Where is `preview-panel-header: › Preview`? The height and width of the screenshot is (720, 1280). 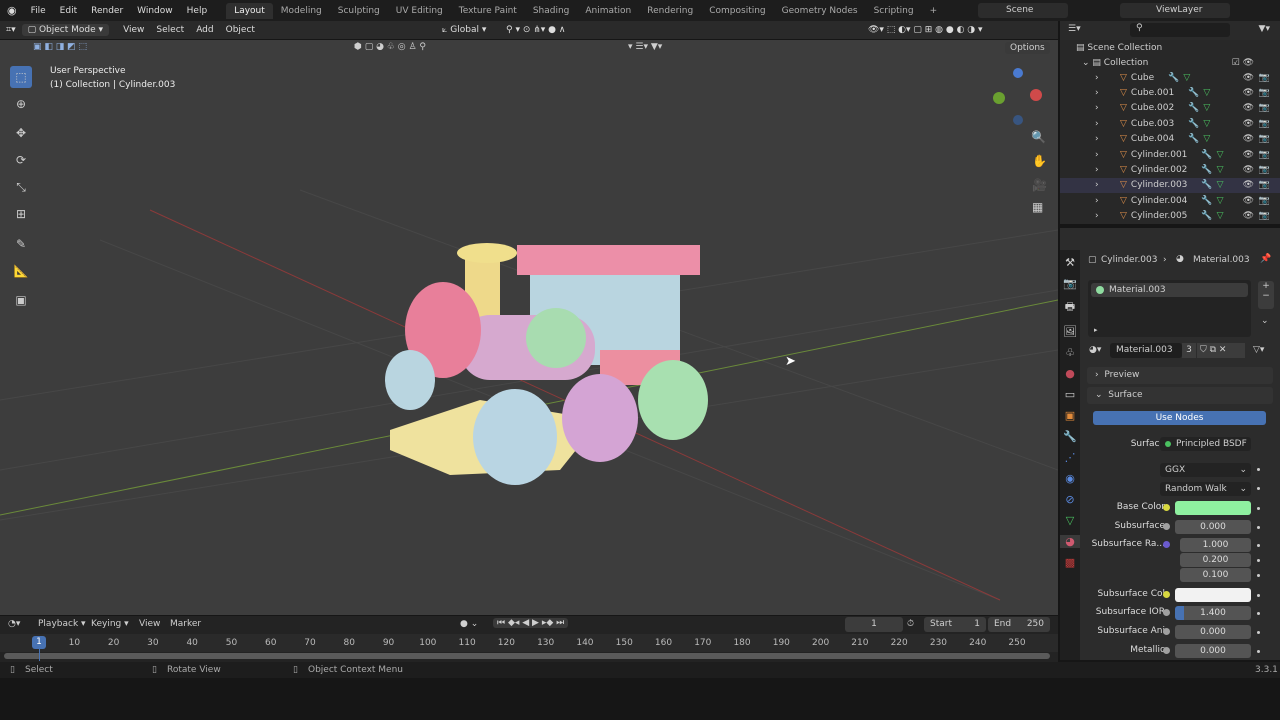
preview-panel-header: › Preview is located at coordinates (1180, 375).